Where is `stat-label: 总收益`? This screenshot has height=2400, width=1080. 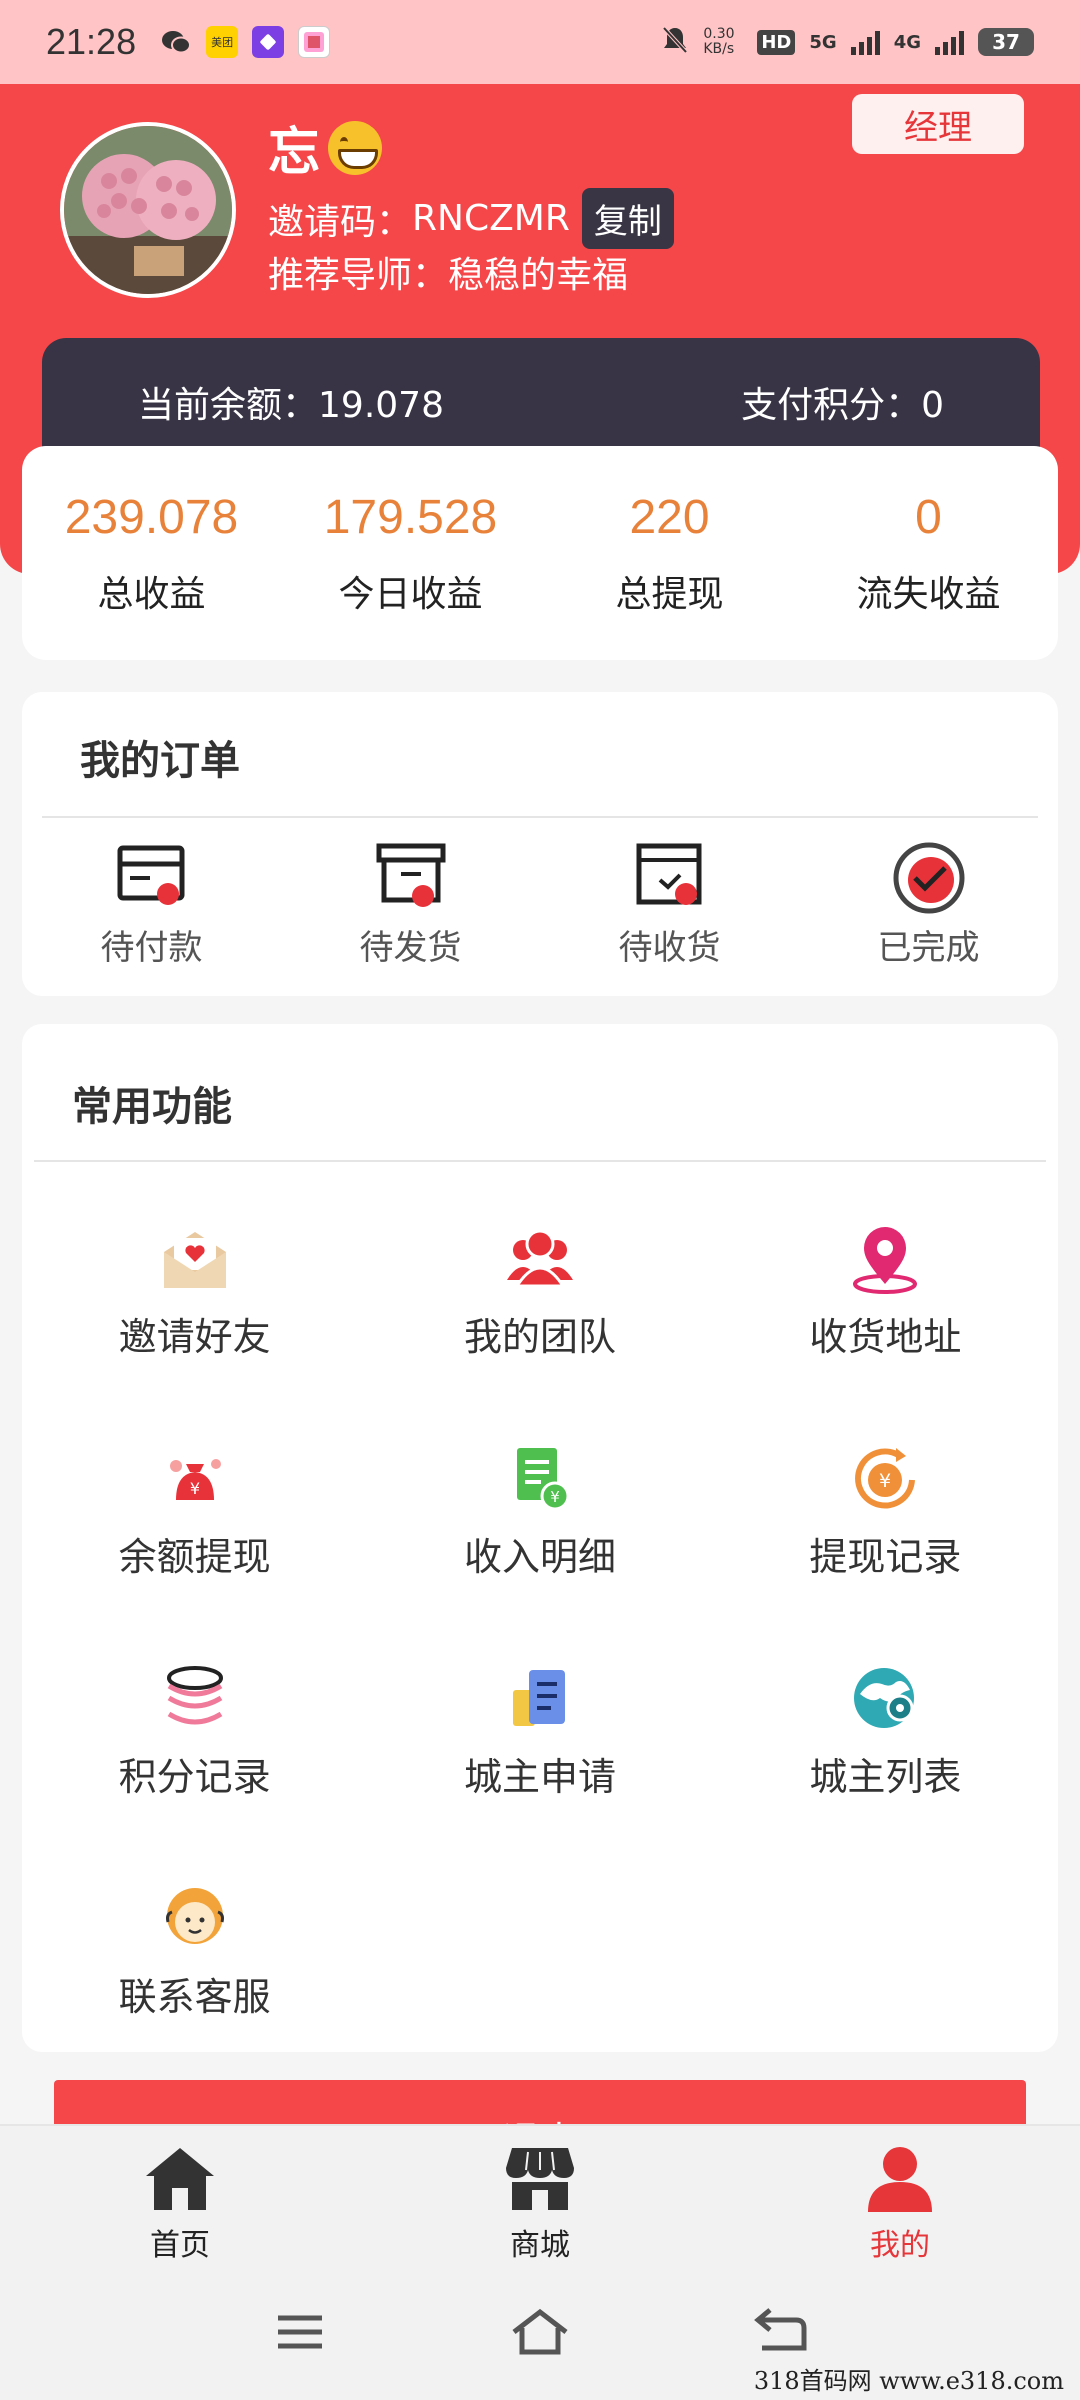 stat-label: 总收益 is located at coordinates (151, 594).